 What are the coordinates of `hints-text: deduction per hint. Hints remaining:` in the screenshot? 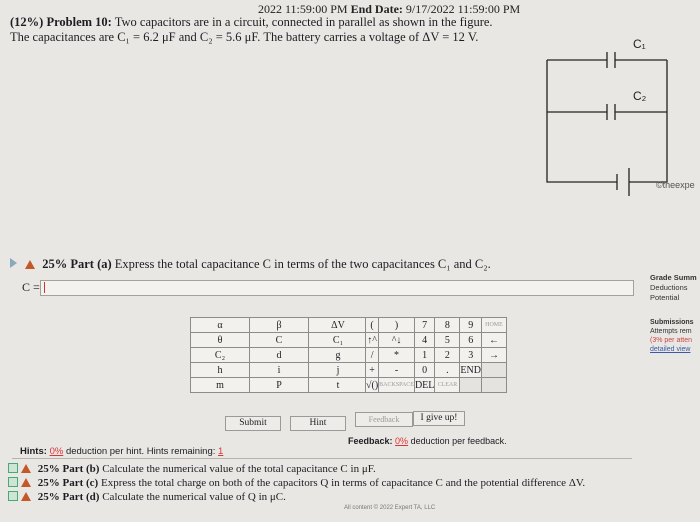 It's located at (140, 451).